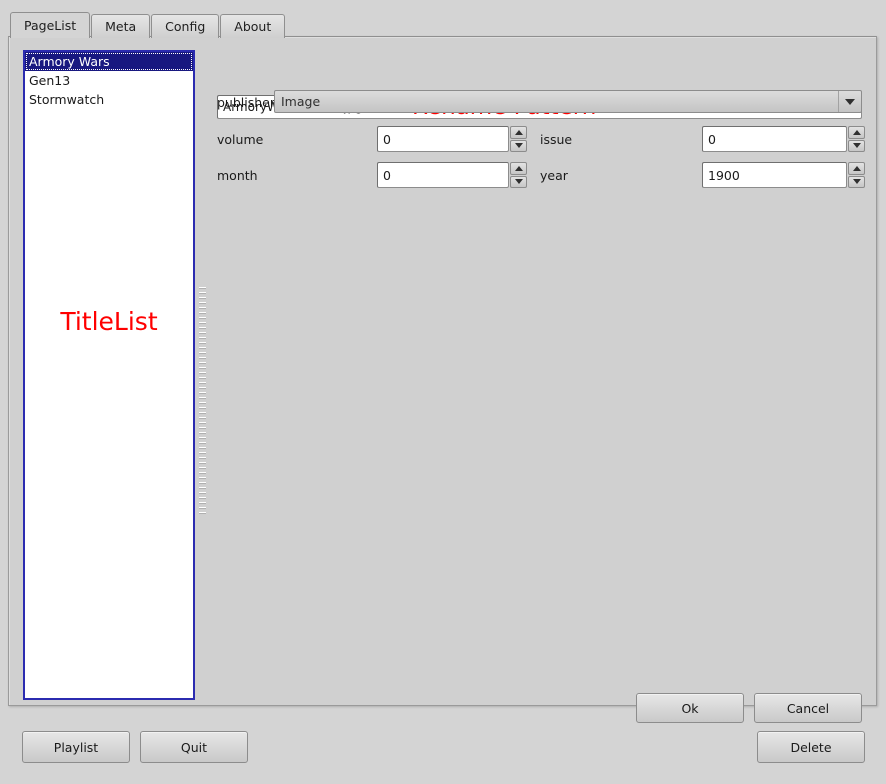 The width and height of the screenshot is (886, 784). I want to click on month-label: month, so click(237, 175).